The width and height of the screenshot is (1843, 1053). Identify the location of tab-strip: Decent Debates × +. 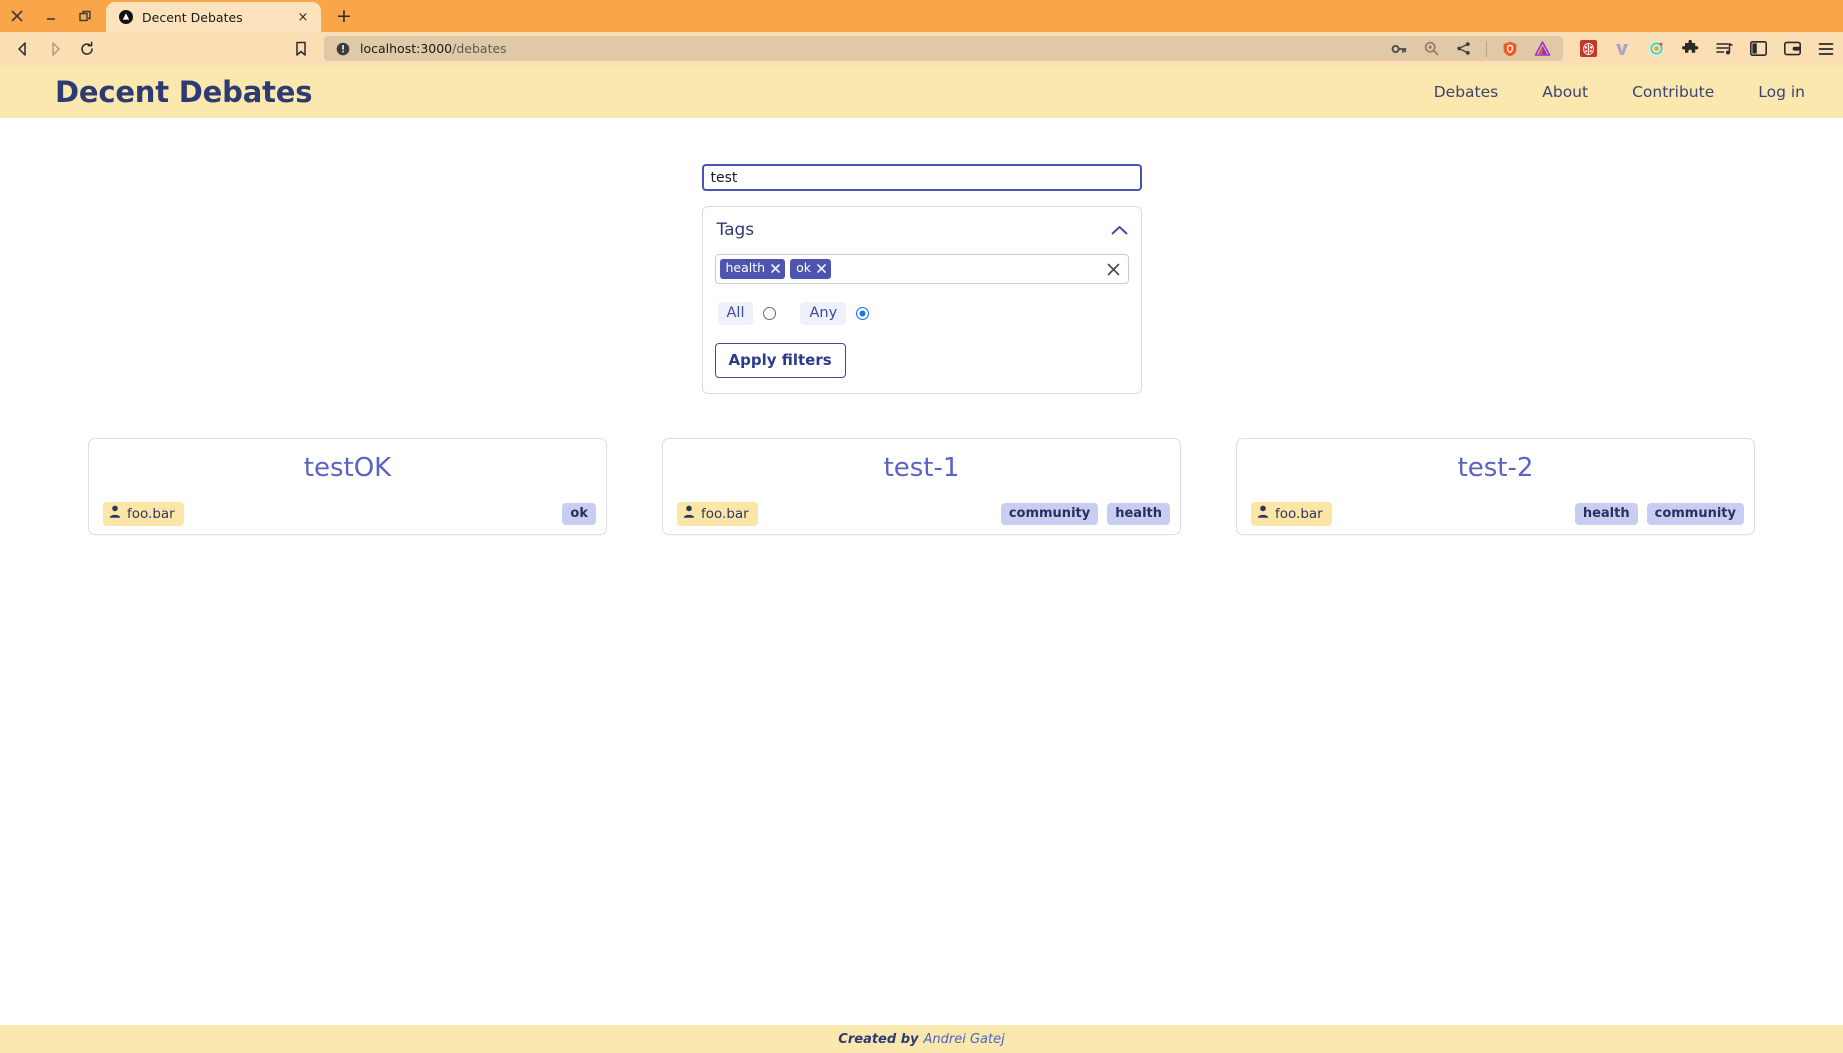
(921, 16).